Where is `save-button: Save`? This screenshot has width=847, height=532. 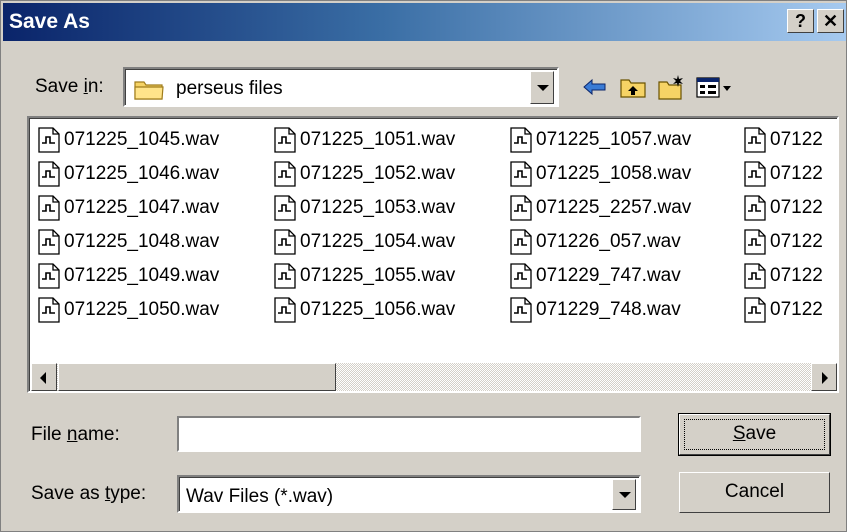 save-button: Save is located at coordinates (754, 434).